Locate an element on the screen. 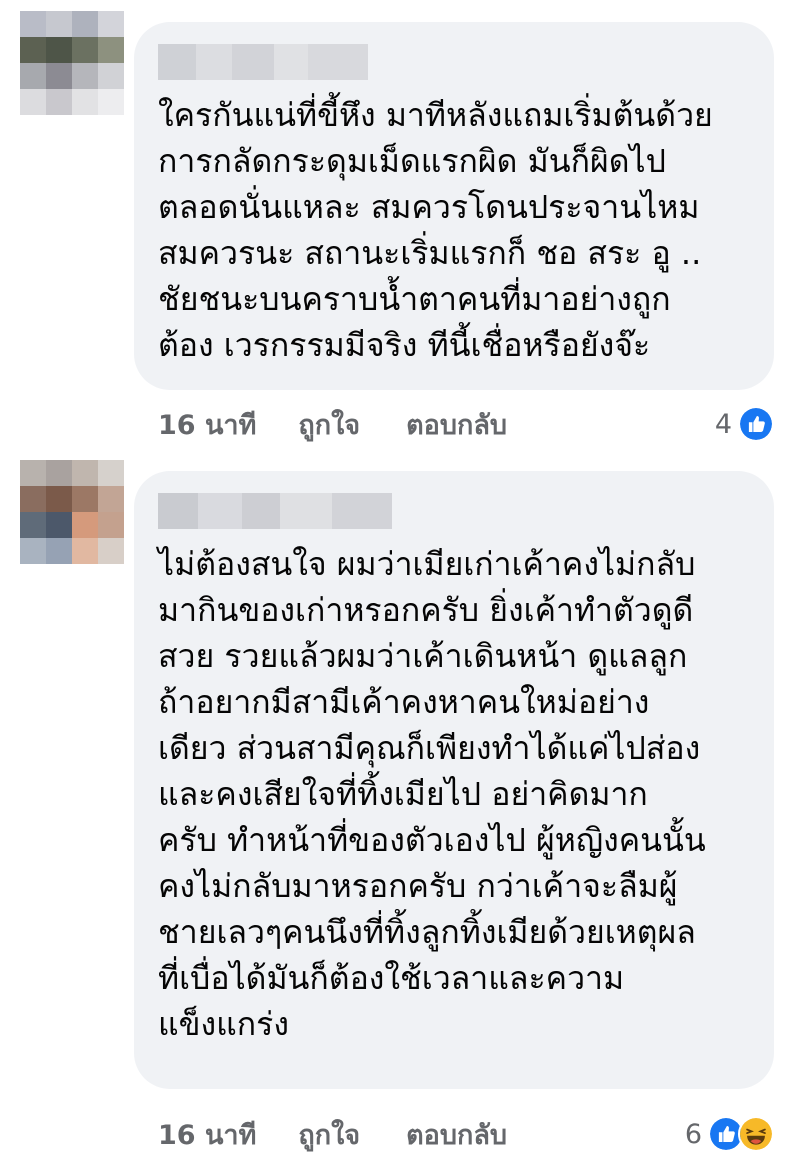 The image size is (800, 1171). reaction-count: 4 is located at coordinates (723, 424).